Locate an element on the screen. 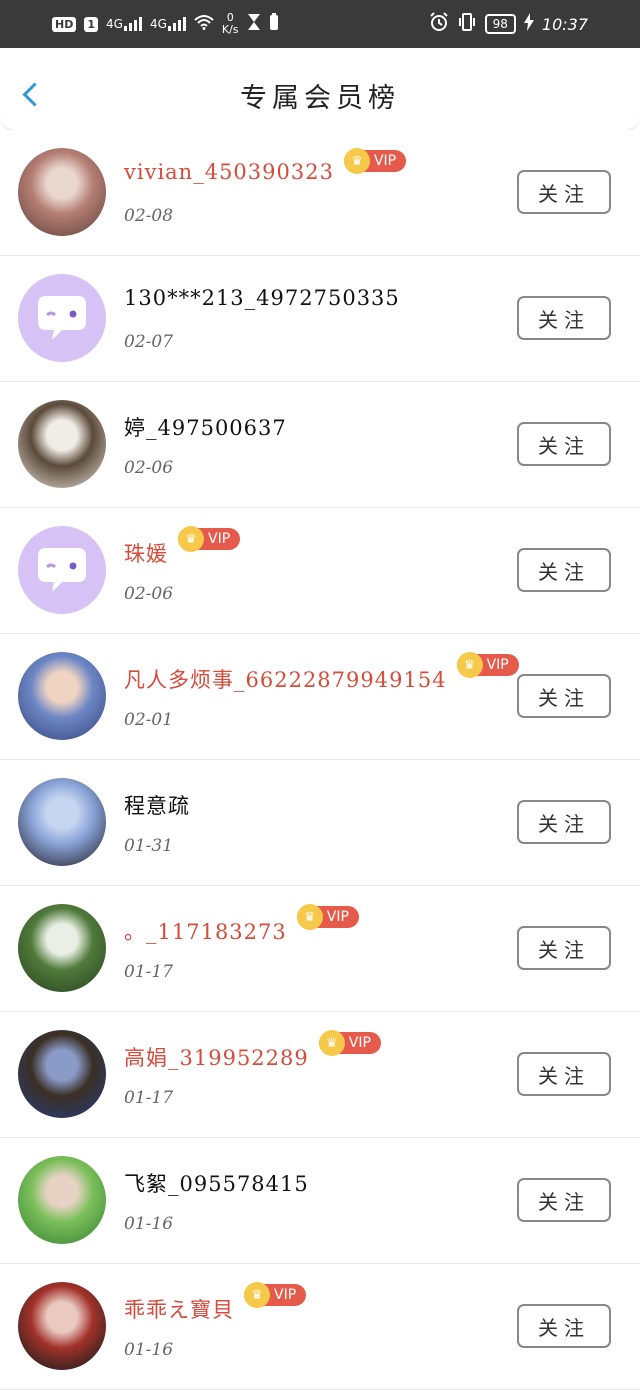 The height and width of the screenshot is (1390, 640). battery-saver-icon is located at coordinates (274, 24).